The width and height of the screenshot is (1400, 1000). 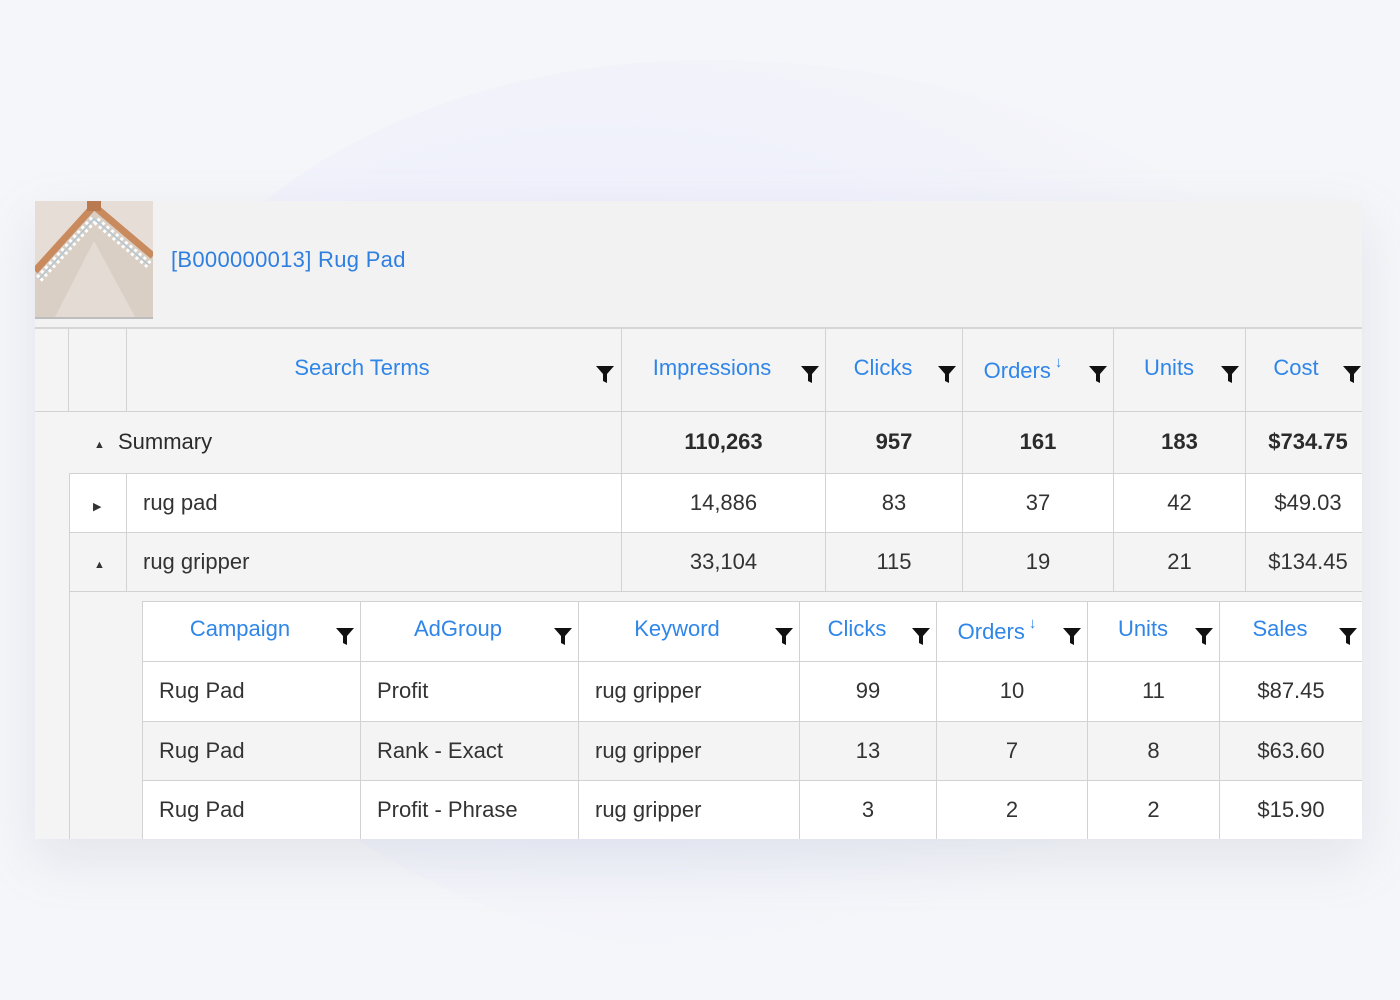 I want to click on summary-clicks: 957, so click(x=894, y=441).